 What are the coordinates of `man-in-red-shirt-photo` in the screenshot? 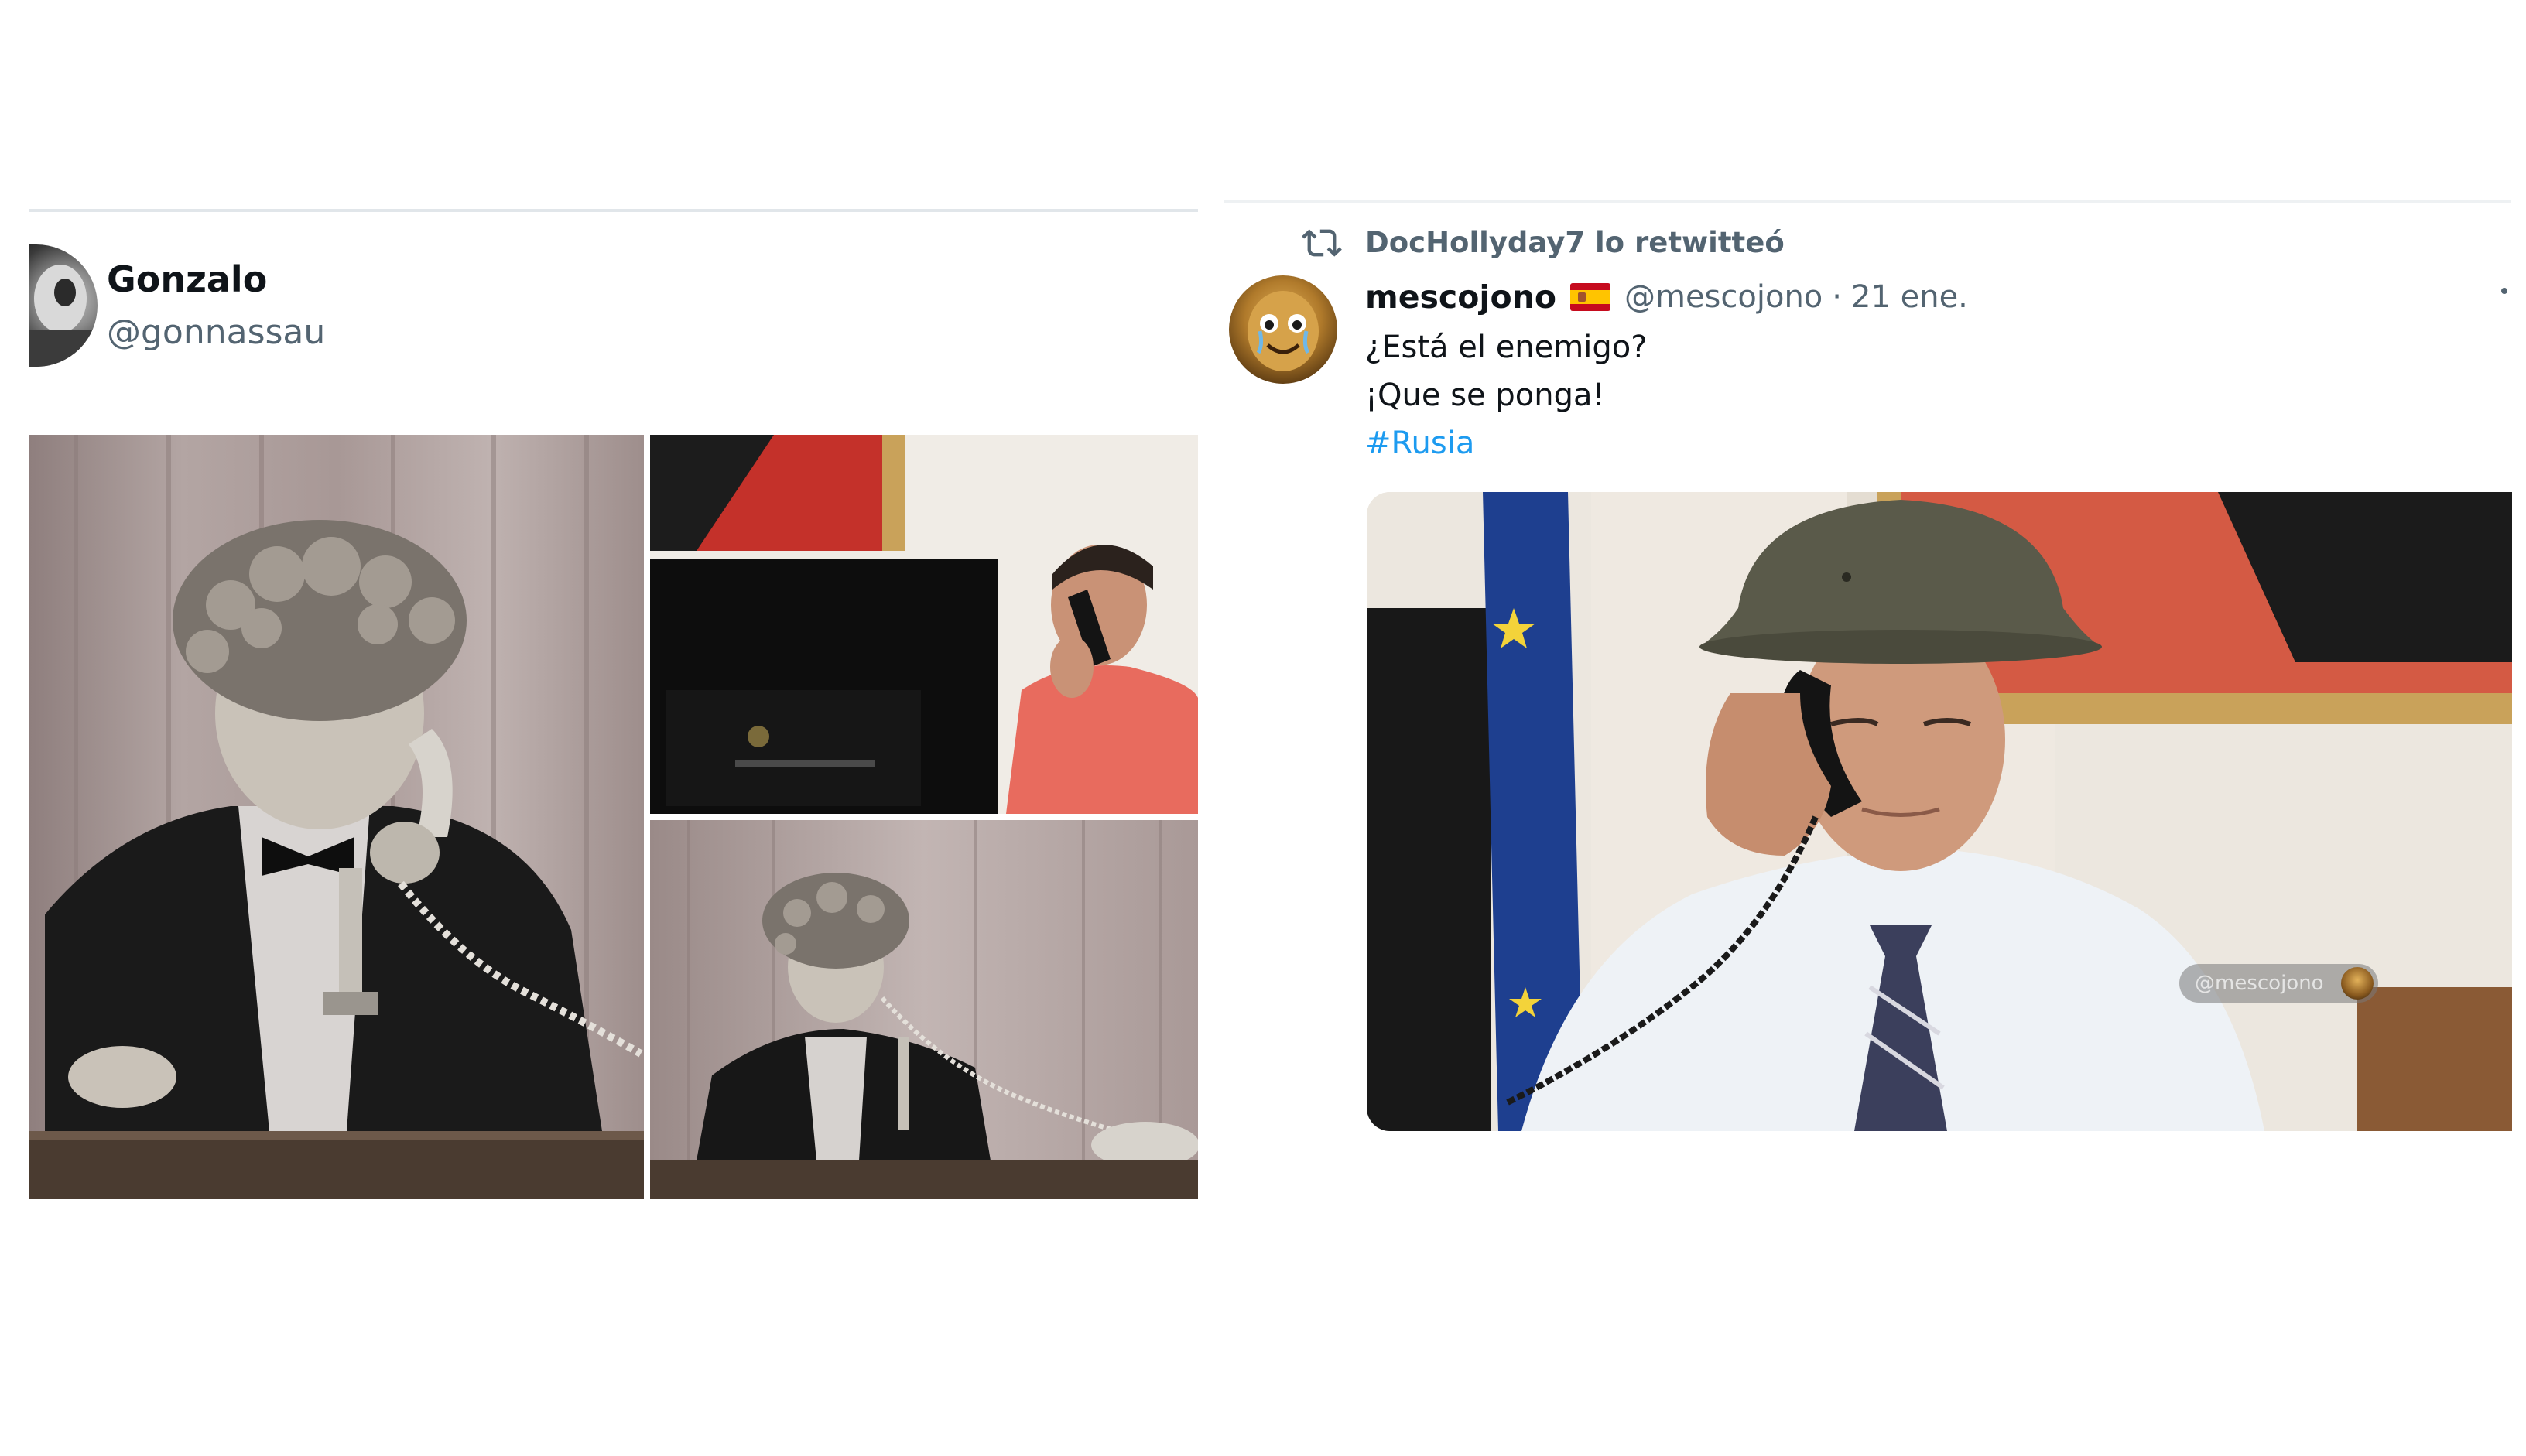 It's located at (924, 624).